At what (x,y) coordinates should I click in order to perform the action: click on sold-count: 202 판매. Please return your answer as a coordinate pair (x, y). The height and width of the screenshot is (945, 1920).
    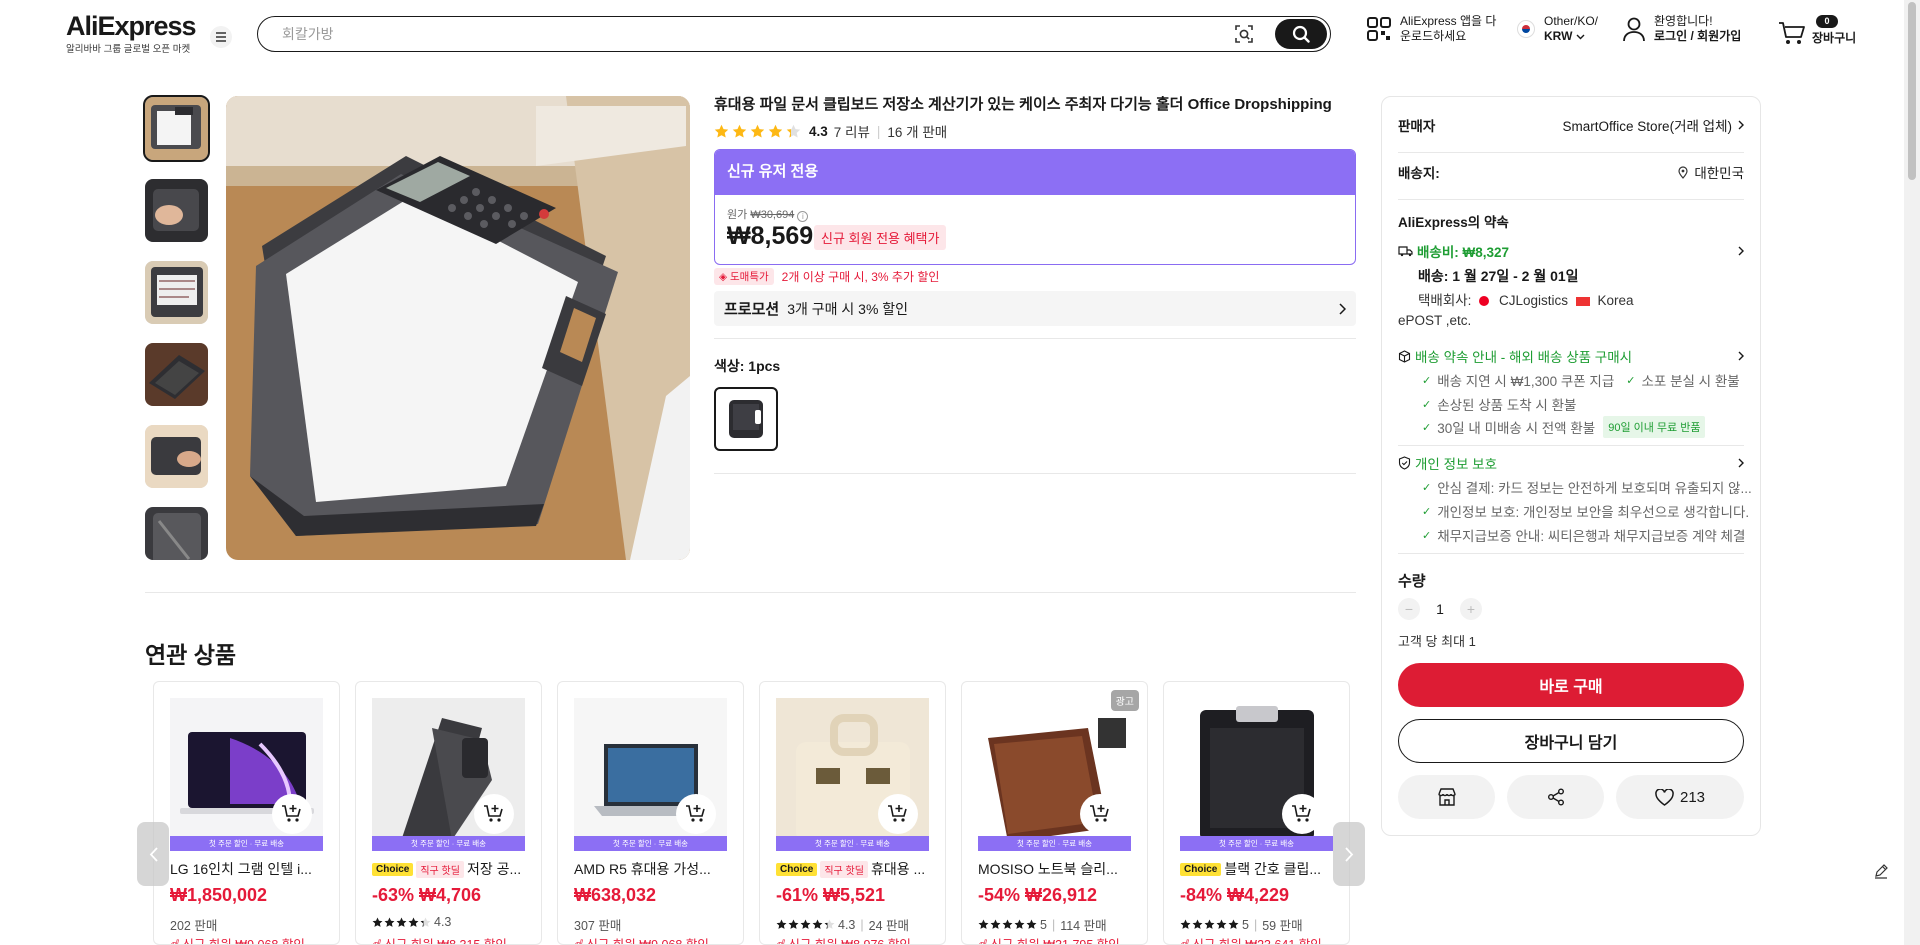
    Looking at the image, I should click on (194, 926).